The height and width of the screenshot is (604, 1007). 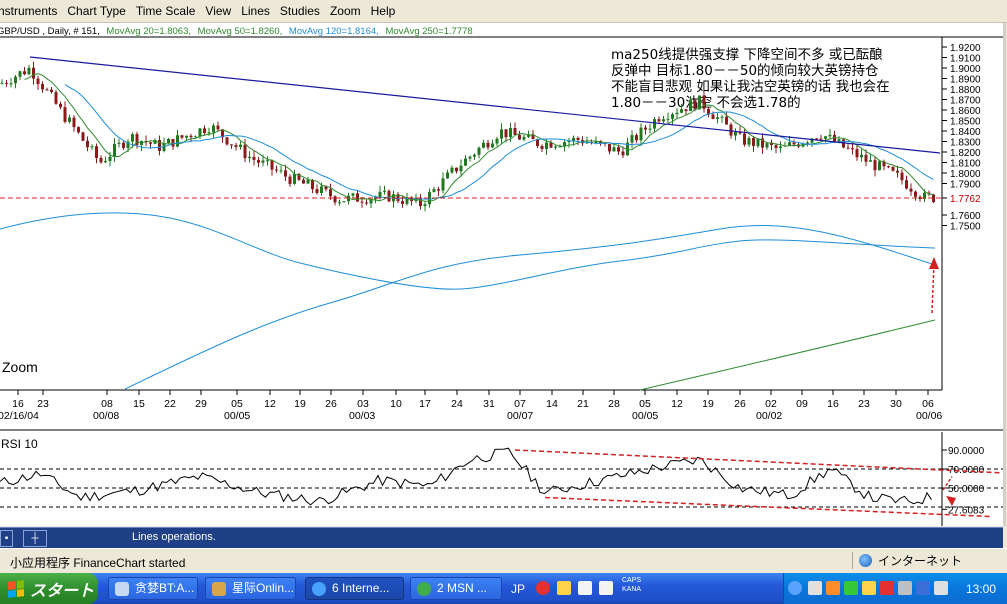 I want to click on price-tick-label: 1.7900, so click(x=965, y=185).